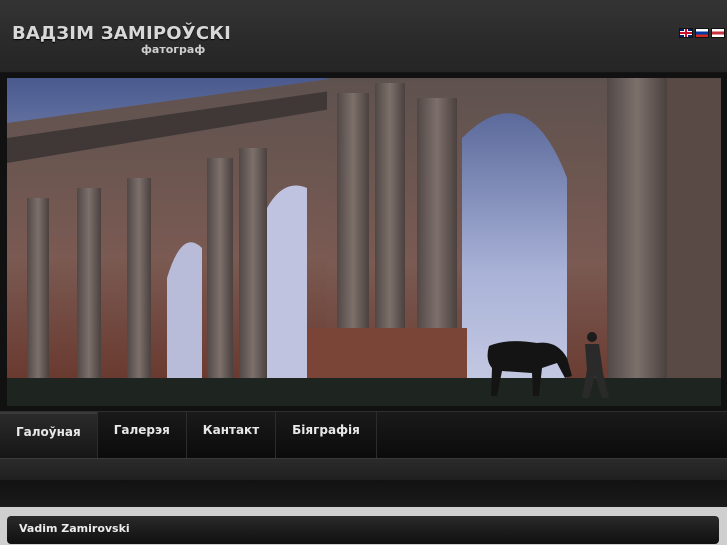 The width and height of the screenshot is (727, 545). I want to click on language-switcher, so click(702, 33).